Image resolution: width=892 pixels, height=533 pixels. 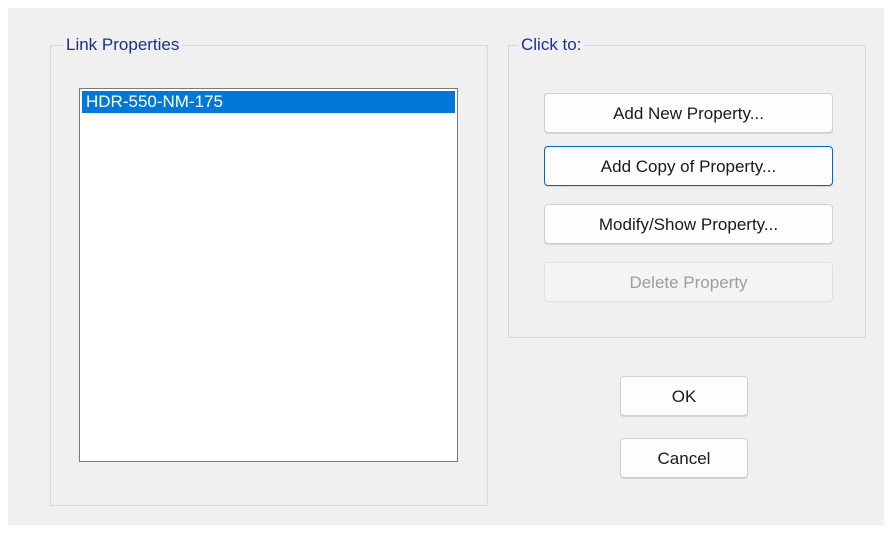 I want to click on ok-button: OK, so click(x=684, y=396).